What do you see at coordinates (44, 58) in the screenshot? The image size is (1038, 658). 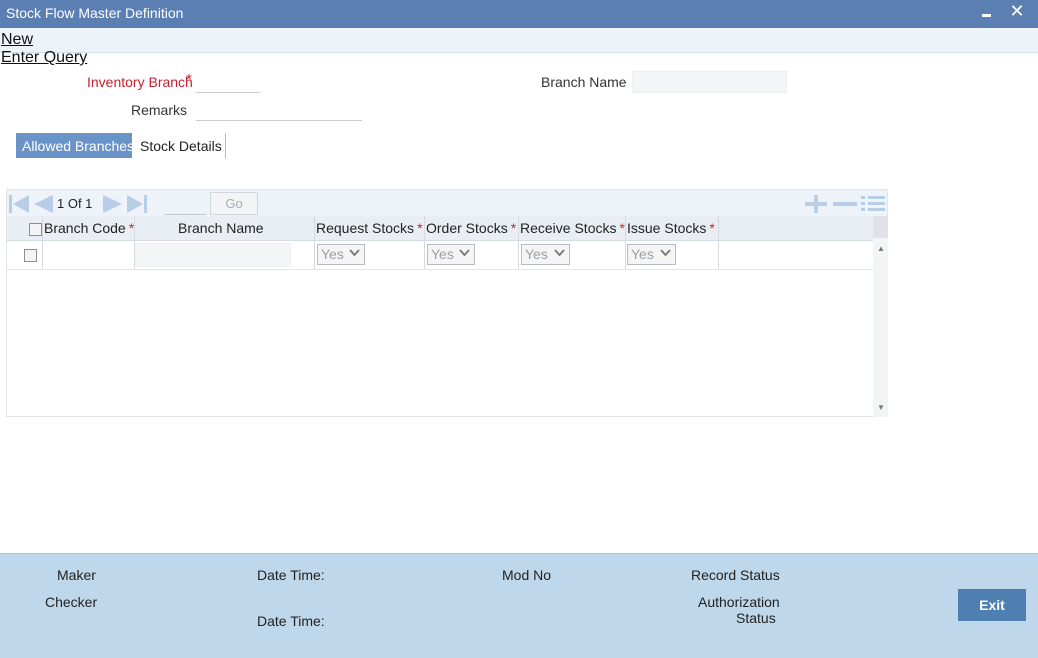 I see `enter-query-link: Enter Query` at bounding box center [44, 58].